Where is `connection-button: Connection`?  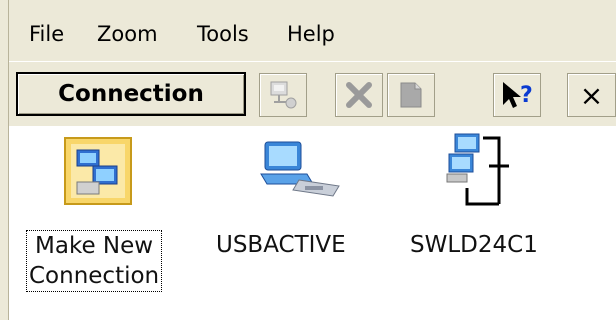 connection-button: Connection is located at coordinates (131, 94).